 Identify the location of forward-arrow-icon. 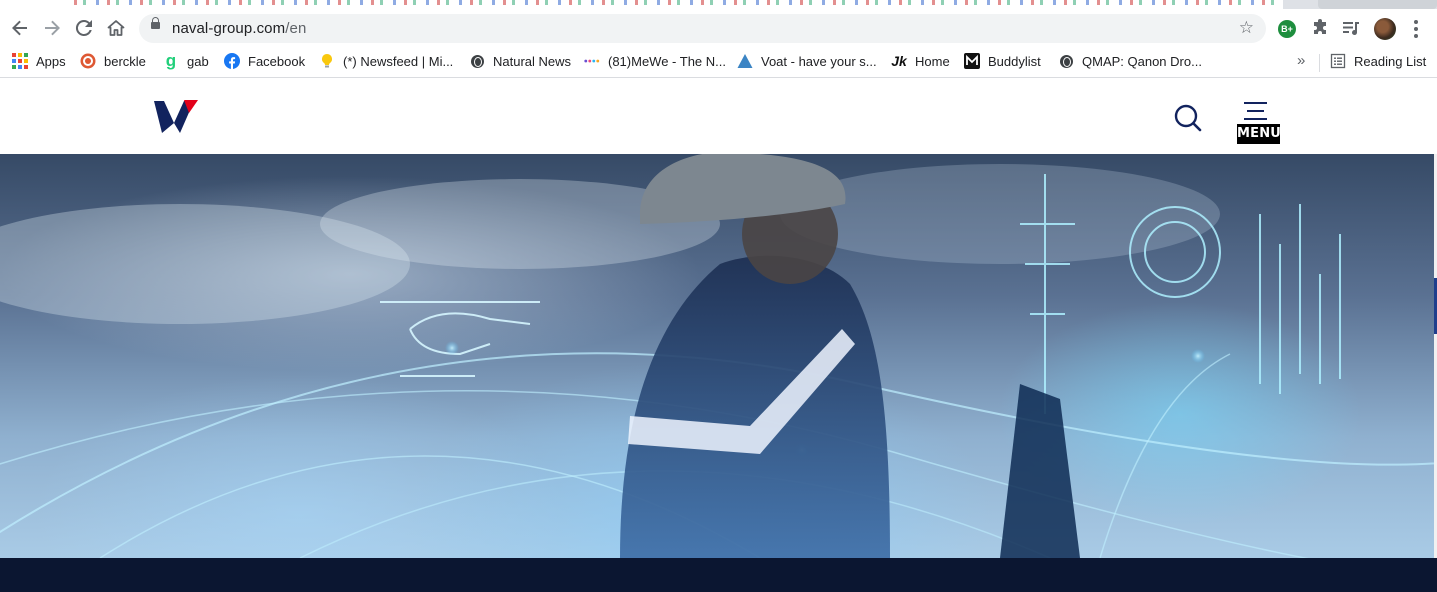
(52, 28).